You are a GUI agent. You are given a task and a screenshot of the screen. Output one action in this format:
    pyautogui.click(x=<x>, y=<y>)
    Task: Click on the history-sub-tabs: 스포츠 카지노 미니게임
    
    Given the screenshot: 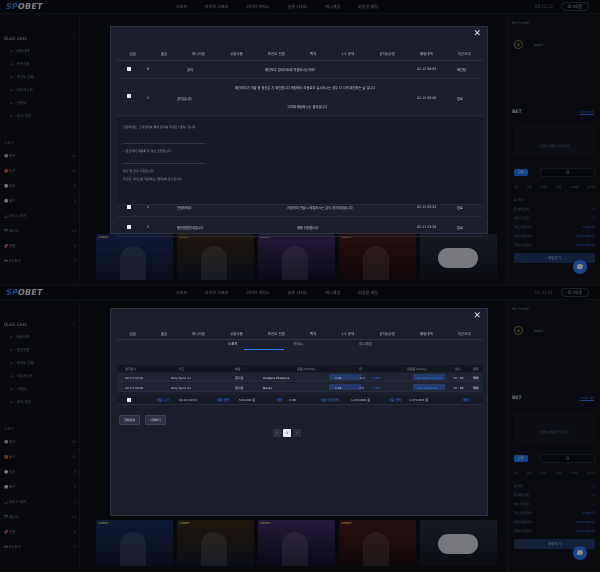 What is the action you would take?
    pyautogui.click(x=300, y=344)
    